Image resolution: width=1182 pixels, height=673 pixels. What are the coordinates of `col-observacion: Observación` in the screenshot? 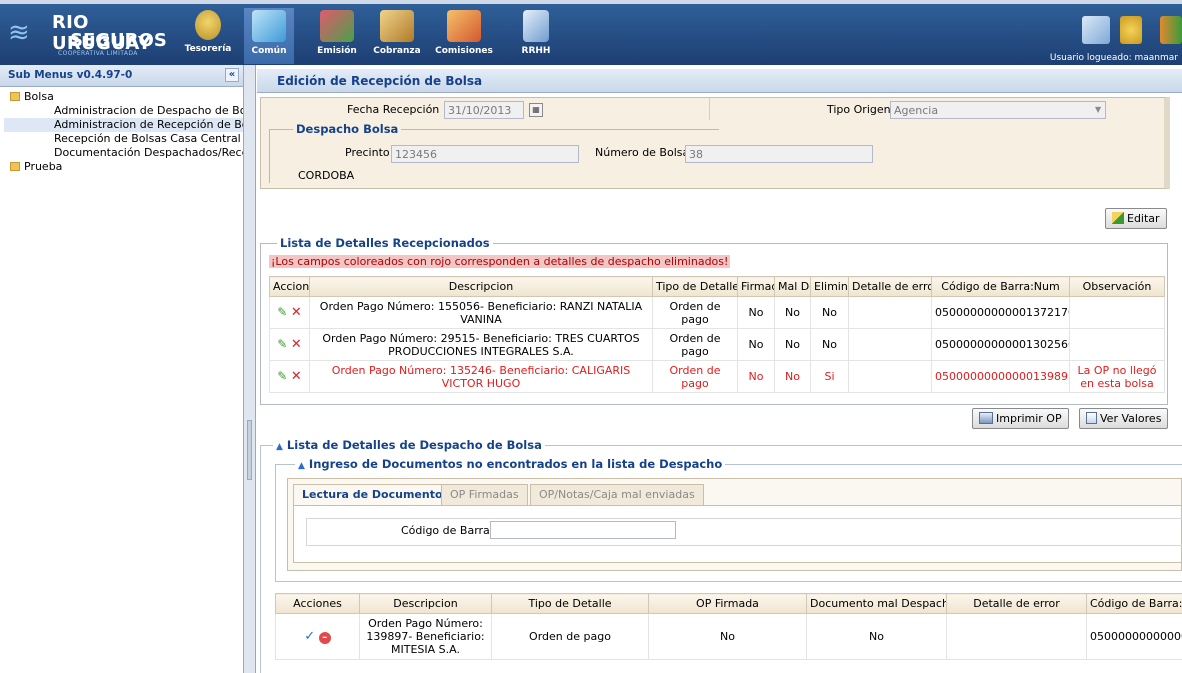 It's located at (1117, 286).